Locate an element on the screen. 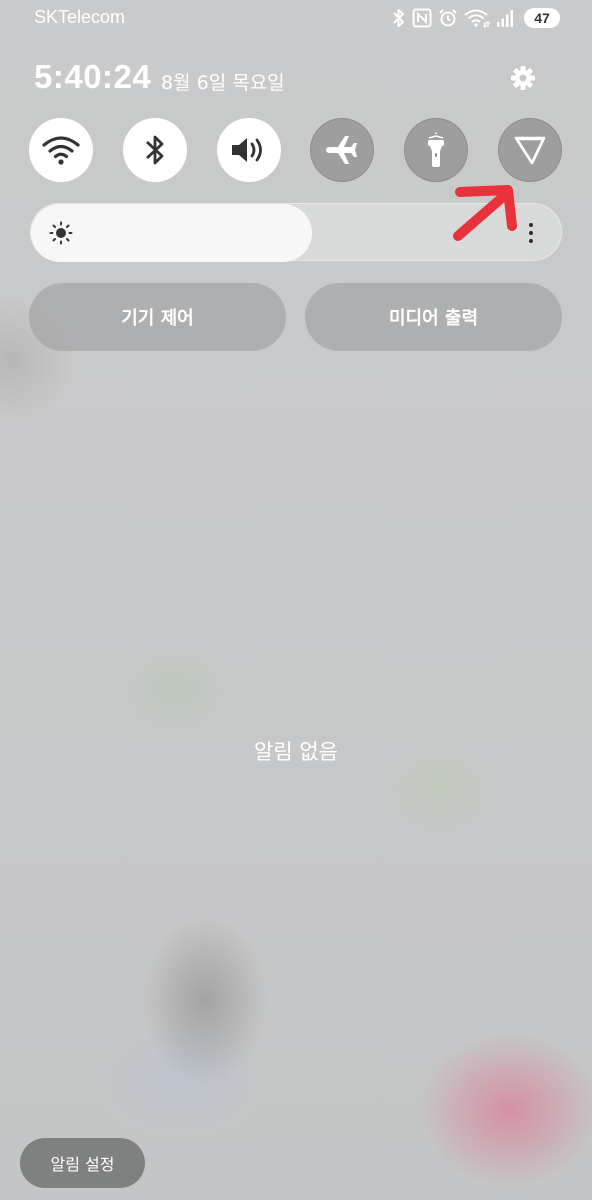 The height and width of the screenshot is (1200, 592). settings-button is located at coordinates (523, 78).